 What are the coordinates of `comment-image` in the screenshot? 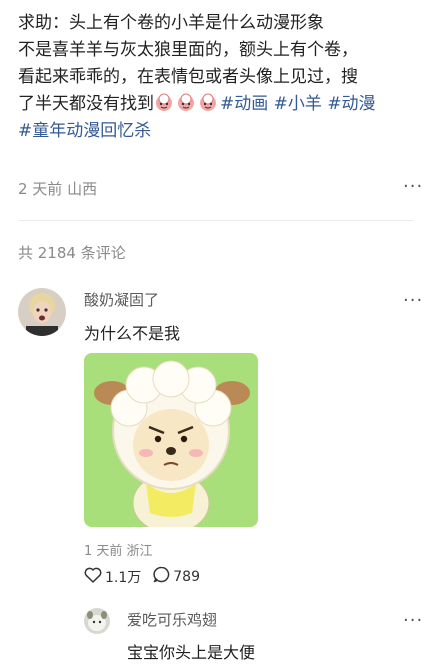 It's located at (171, 440).